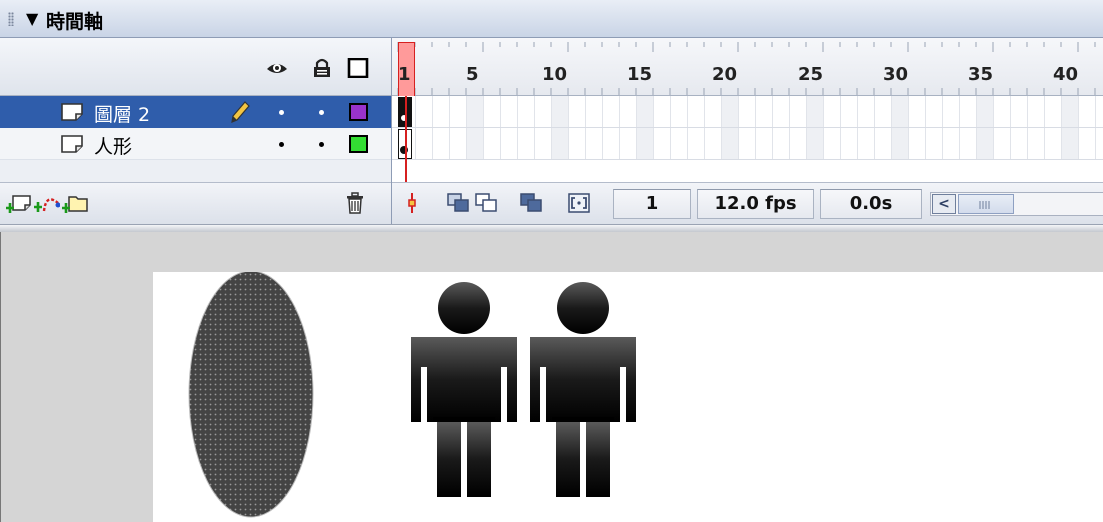 The height and width of the screenshot is (522, 1103). I want to click on timeline-horizontal-scrollbar: <, so click(1016, 204).